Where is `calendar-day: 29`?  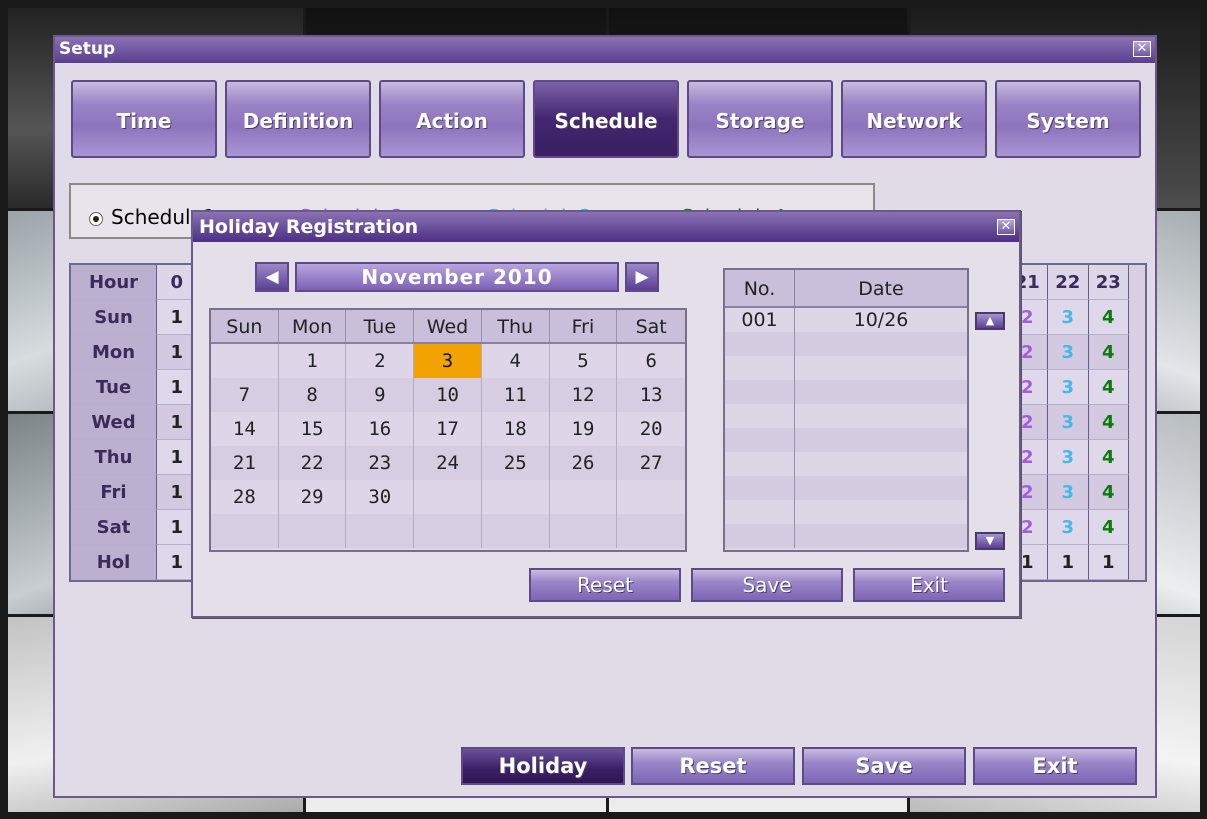 calendar-day: 29 is located at coordinates (313, 497).